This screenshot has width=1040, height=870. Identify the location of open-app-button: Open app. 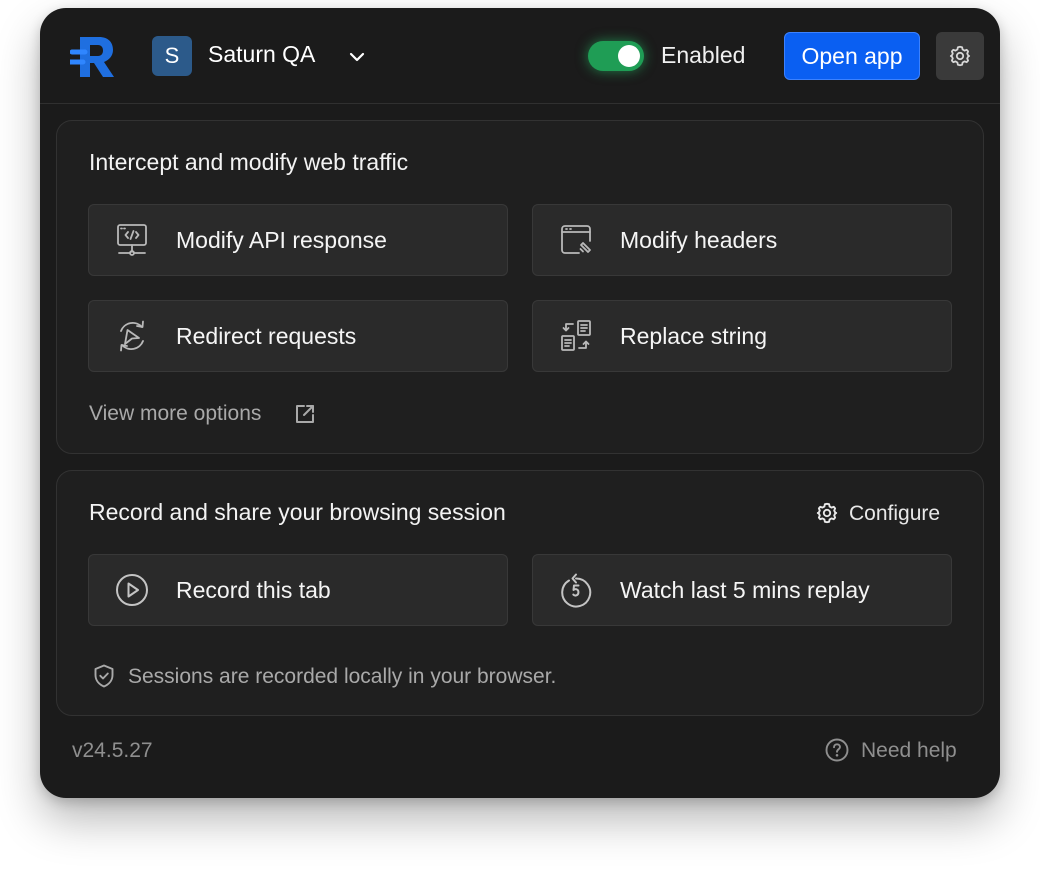
(852, 56).